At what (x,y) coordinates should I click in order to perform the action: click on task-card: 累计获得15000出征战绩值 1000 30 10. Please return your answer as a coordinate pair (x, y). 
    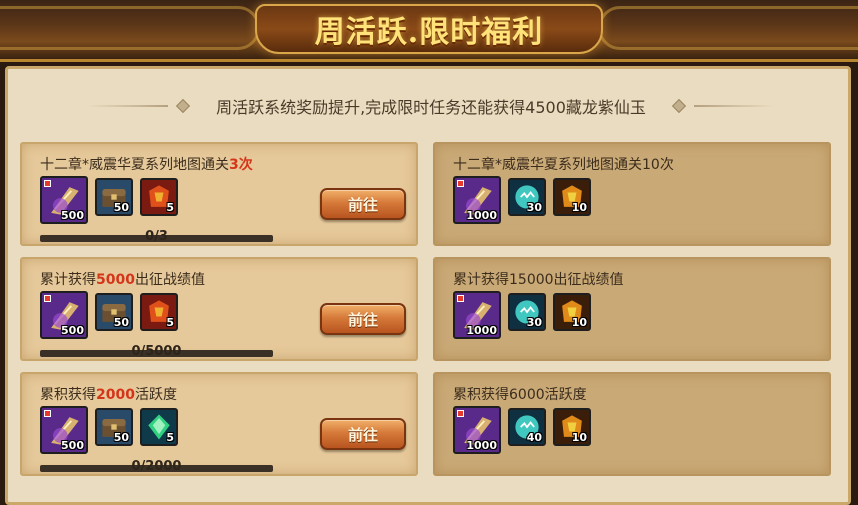
    Looking at the image, I should click on (632, 309).